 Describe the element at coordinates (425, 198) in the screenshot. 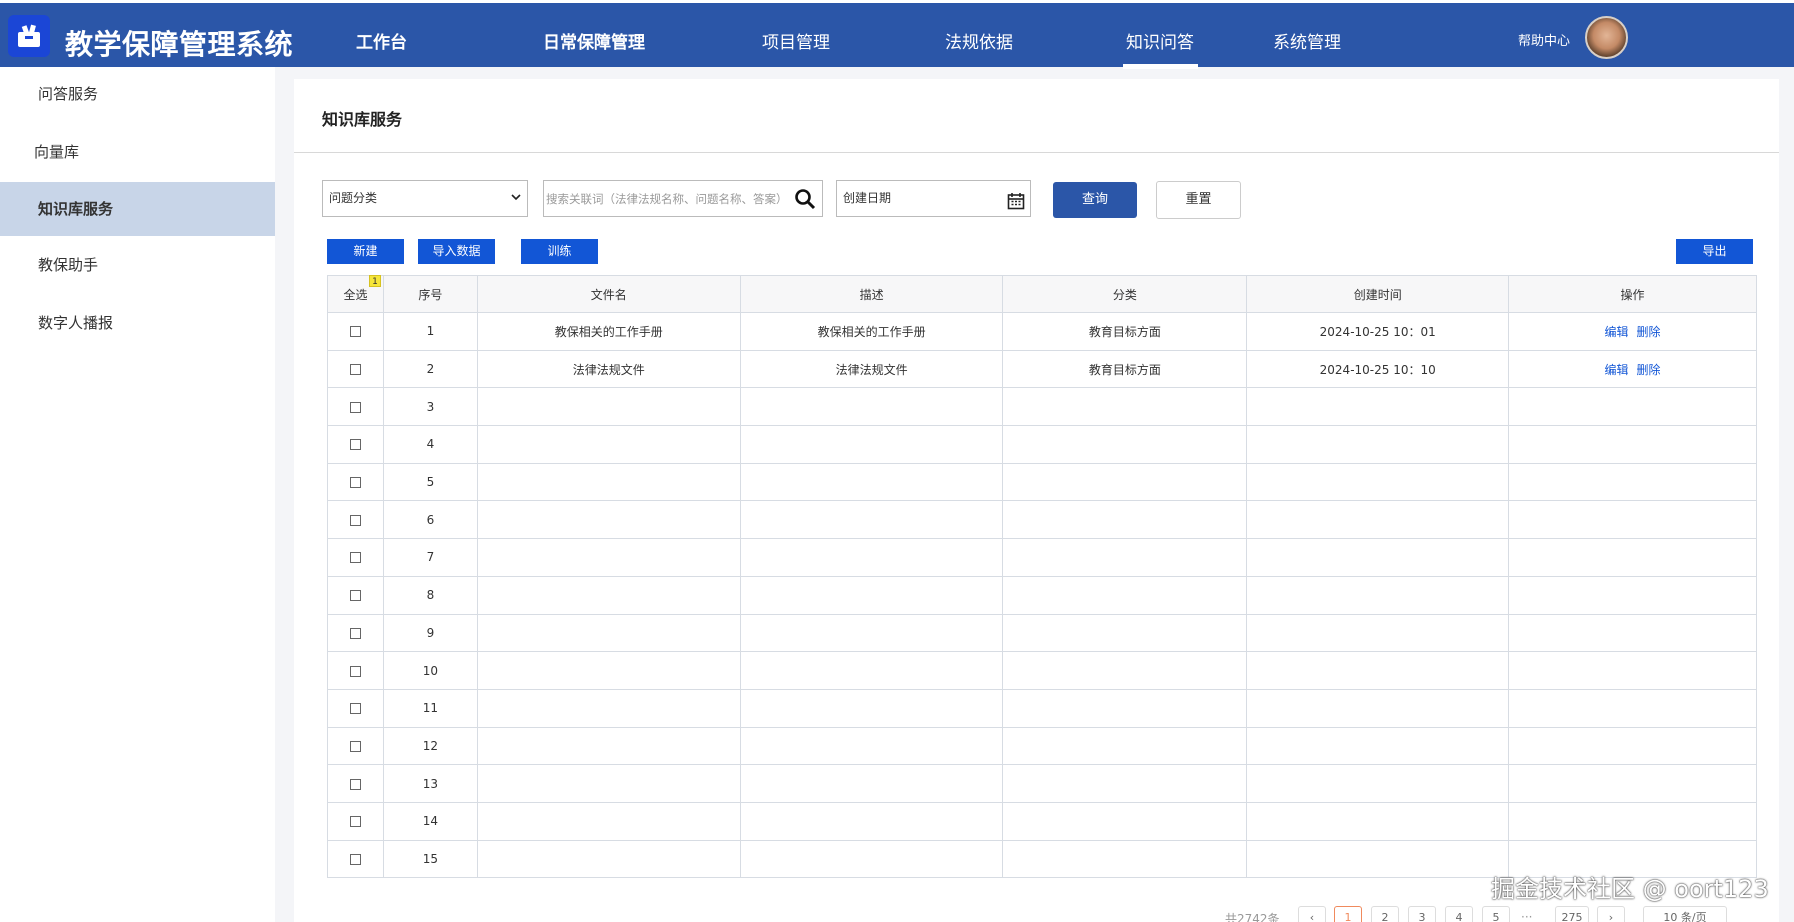

I see `category-select: 问题分类` at that location.